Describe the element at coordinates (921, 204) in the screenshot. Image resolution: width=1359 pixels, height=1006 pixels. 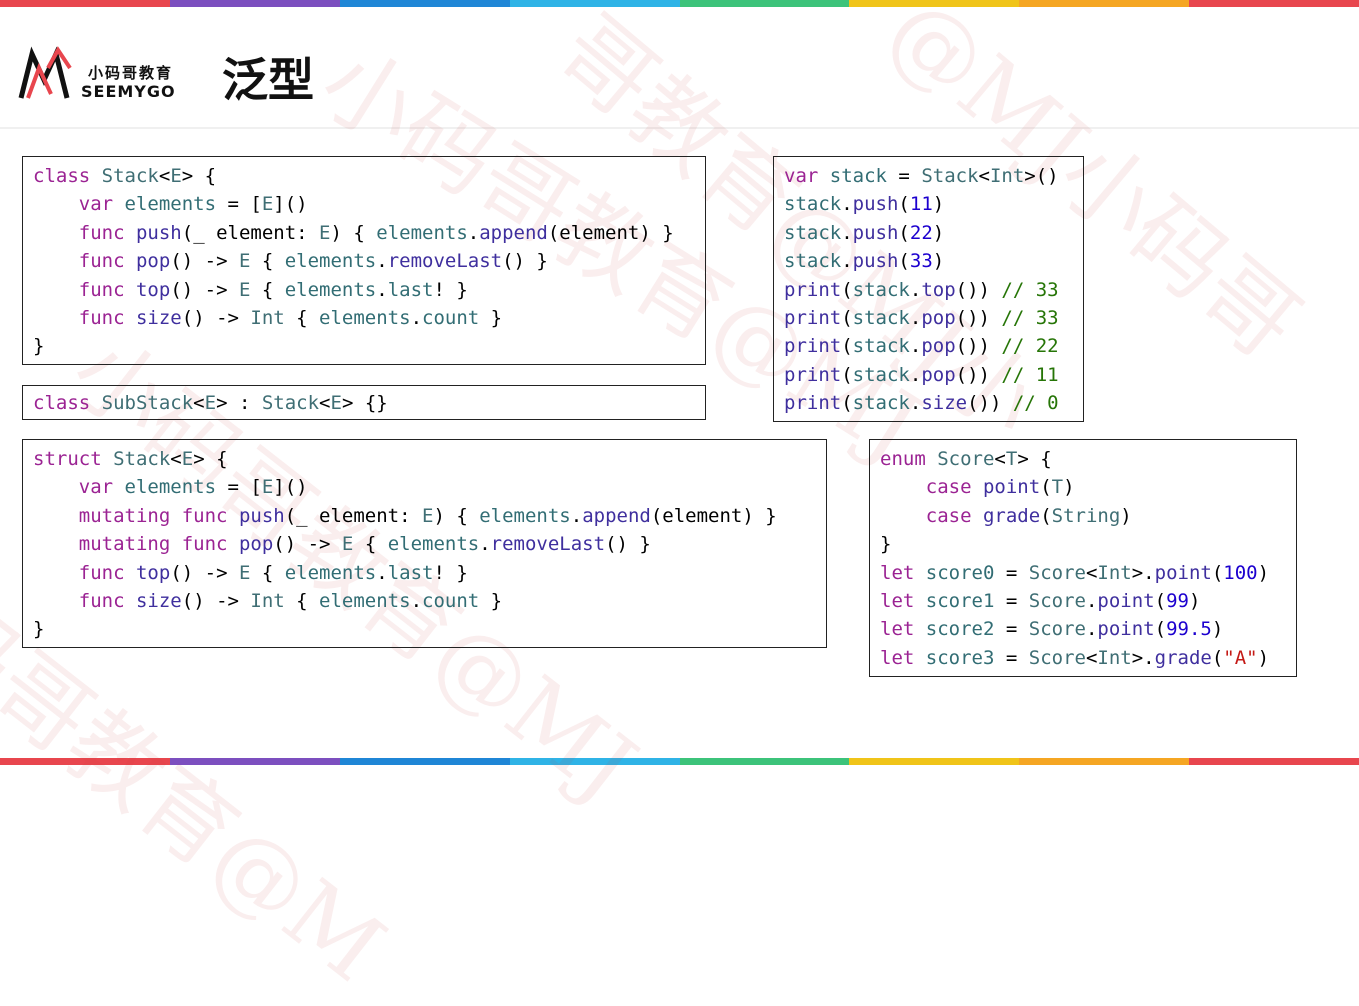
I see `code-token: 11` at that location.